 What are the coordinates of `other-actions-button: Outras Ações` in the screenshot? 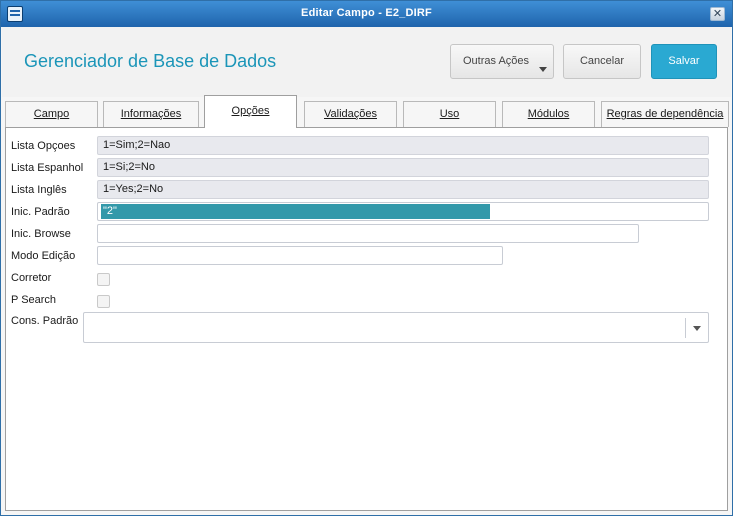 It's located at (502, 61).